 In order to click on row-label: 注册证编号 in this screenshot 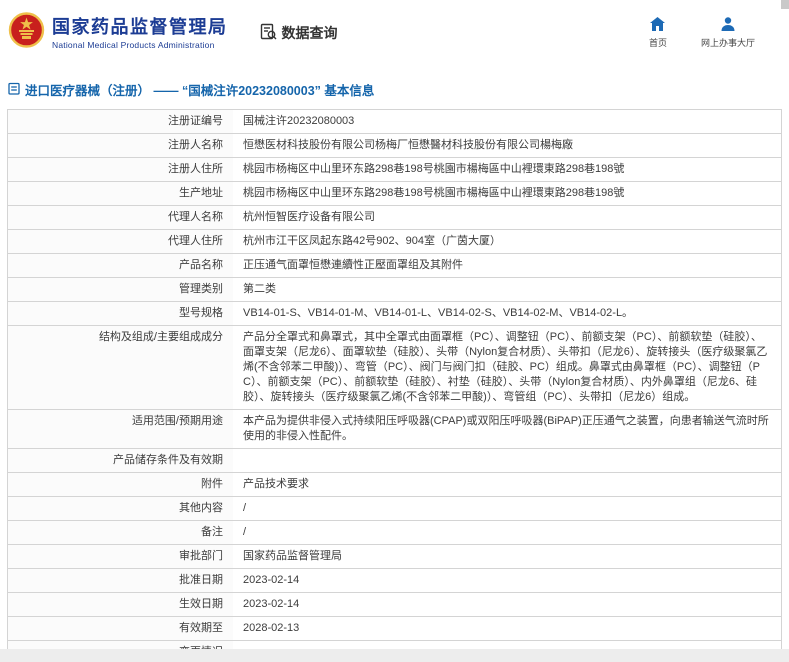, I will do `click(120, 121)`.